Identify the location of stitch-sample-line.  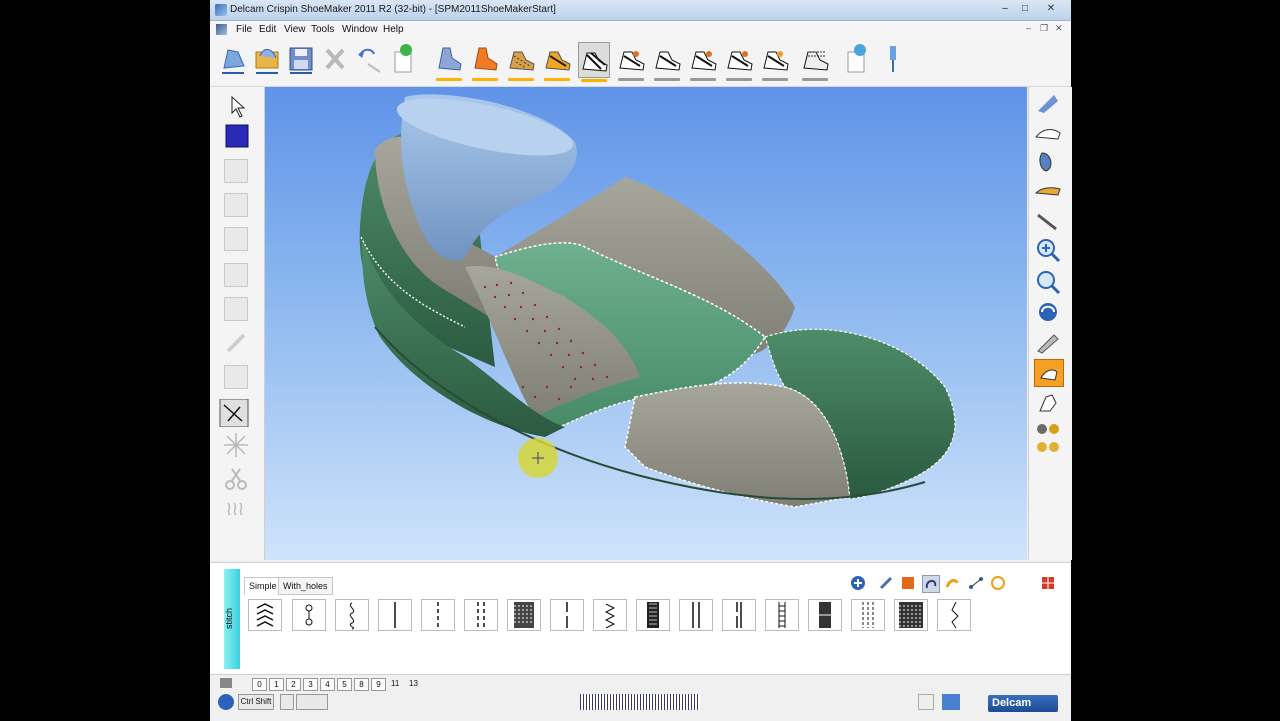
(395, 615).